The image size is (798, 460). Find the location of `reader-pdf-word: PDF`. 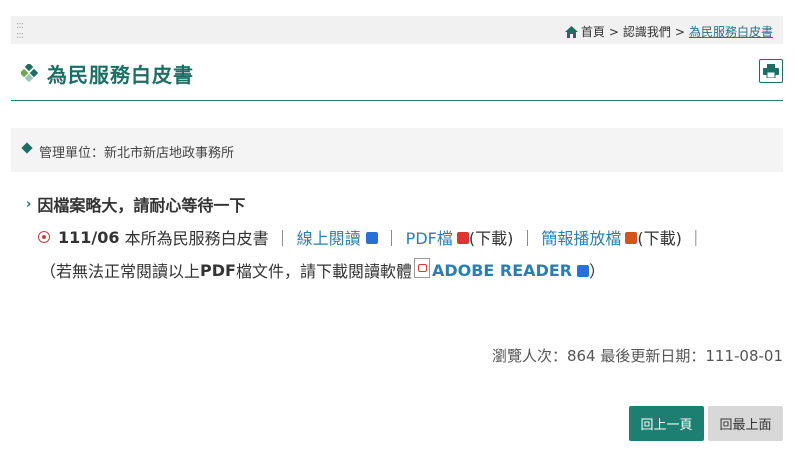

reader-pdf-word: PDF is located at coordinates (218, 270).